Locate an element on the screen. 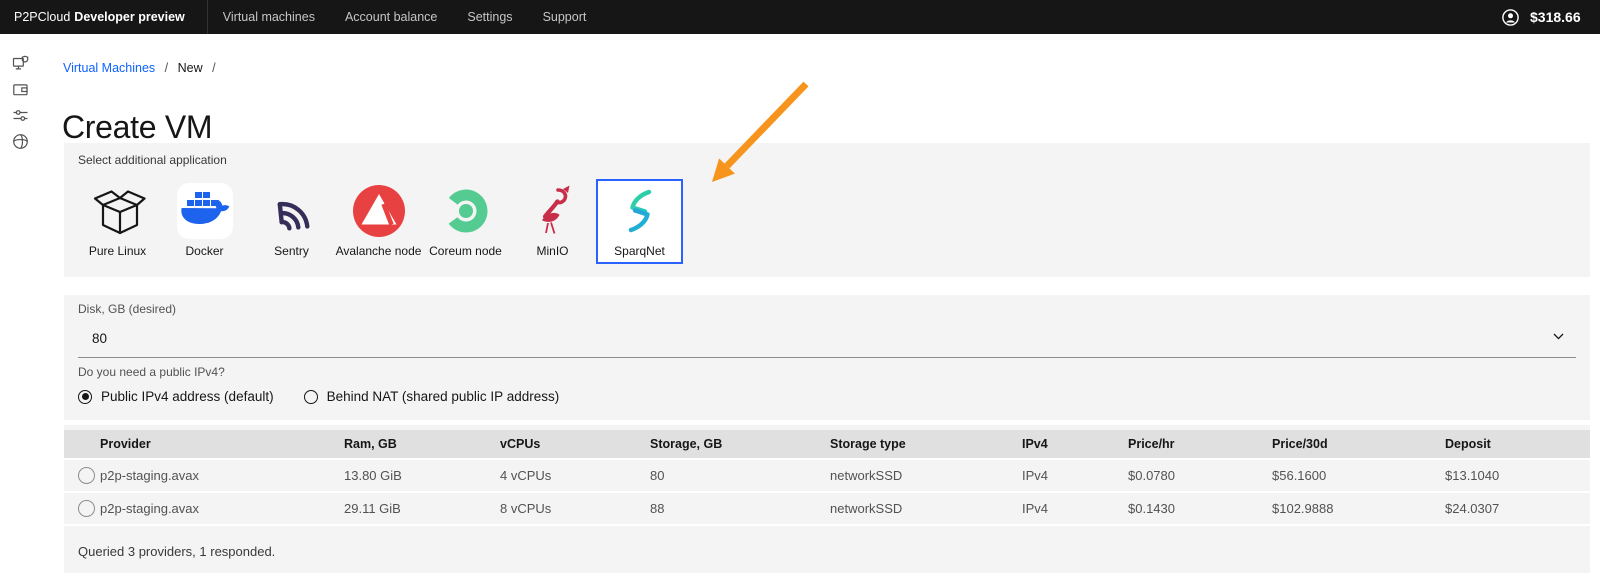  cell-price-hr: $0.1430 is located at coordinates (1151, 508).